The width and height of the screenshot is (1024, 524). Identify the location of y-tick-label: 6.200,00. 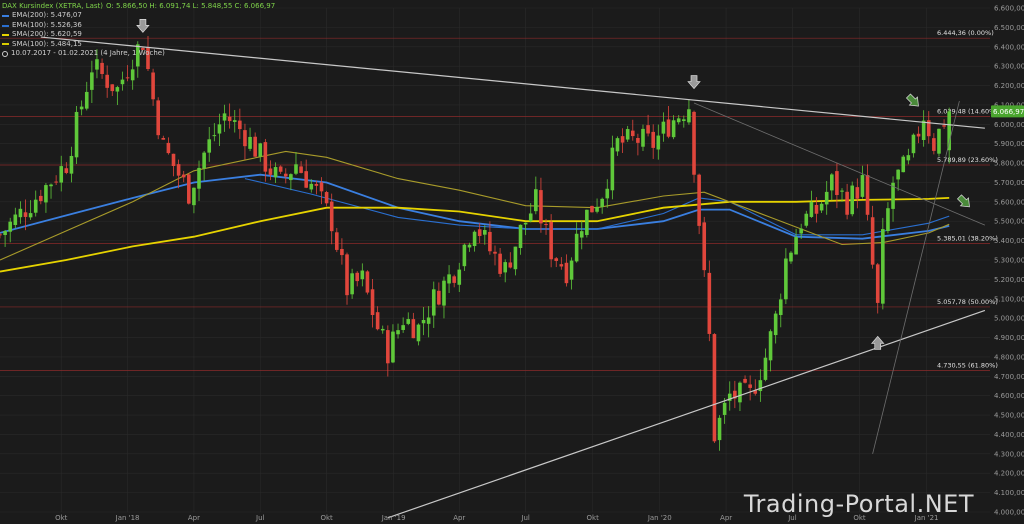
(1009, 86).